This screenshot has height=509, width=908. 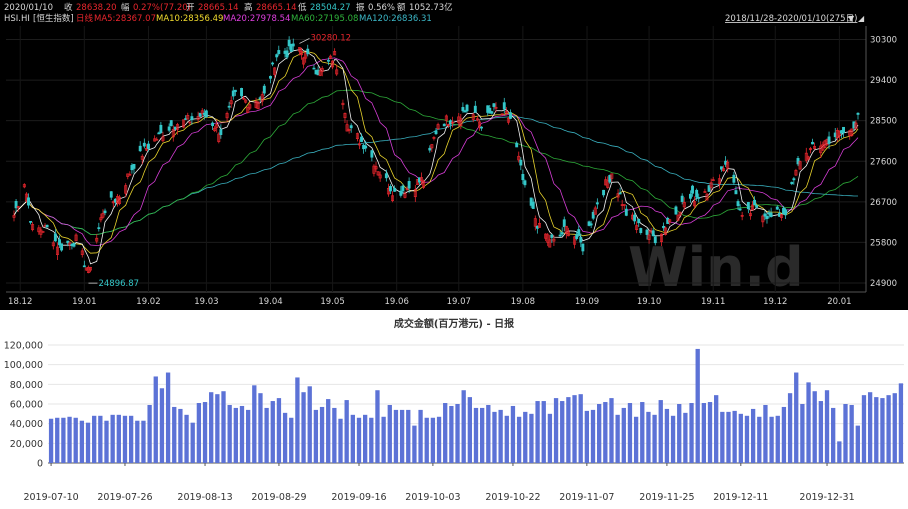 What do you see at coordinates (851, 18) in the screenshot?
I see `range-dropdown-icon: ▼` at bounding box center [851, 18].